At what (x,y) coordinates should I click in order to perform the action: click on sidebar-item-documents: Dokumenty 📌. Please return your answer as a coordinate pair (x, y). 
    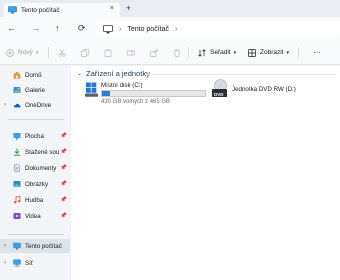
    Looking at the image, I should click on (35, 168).